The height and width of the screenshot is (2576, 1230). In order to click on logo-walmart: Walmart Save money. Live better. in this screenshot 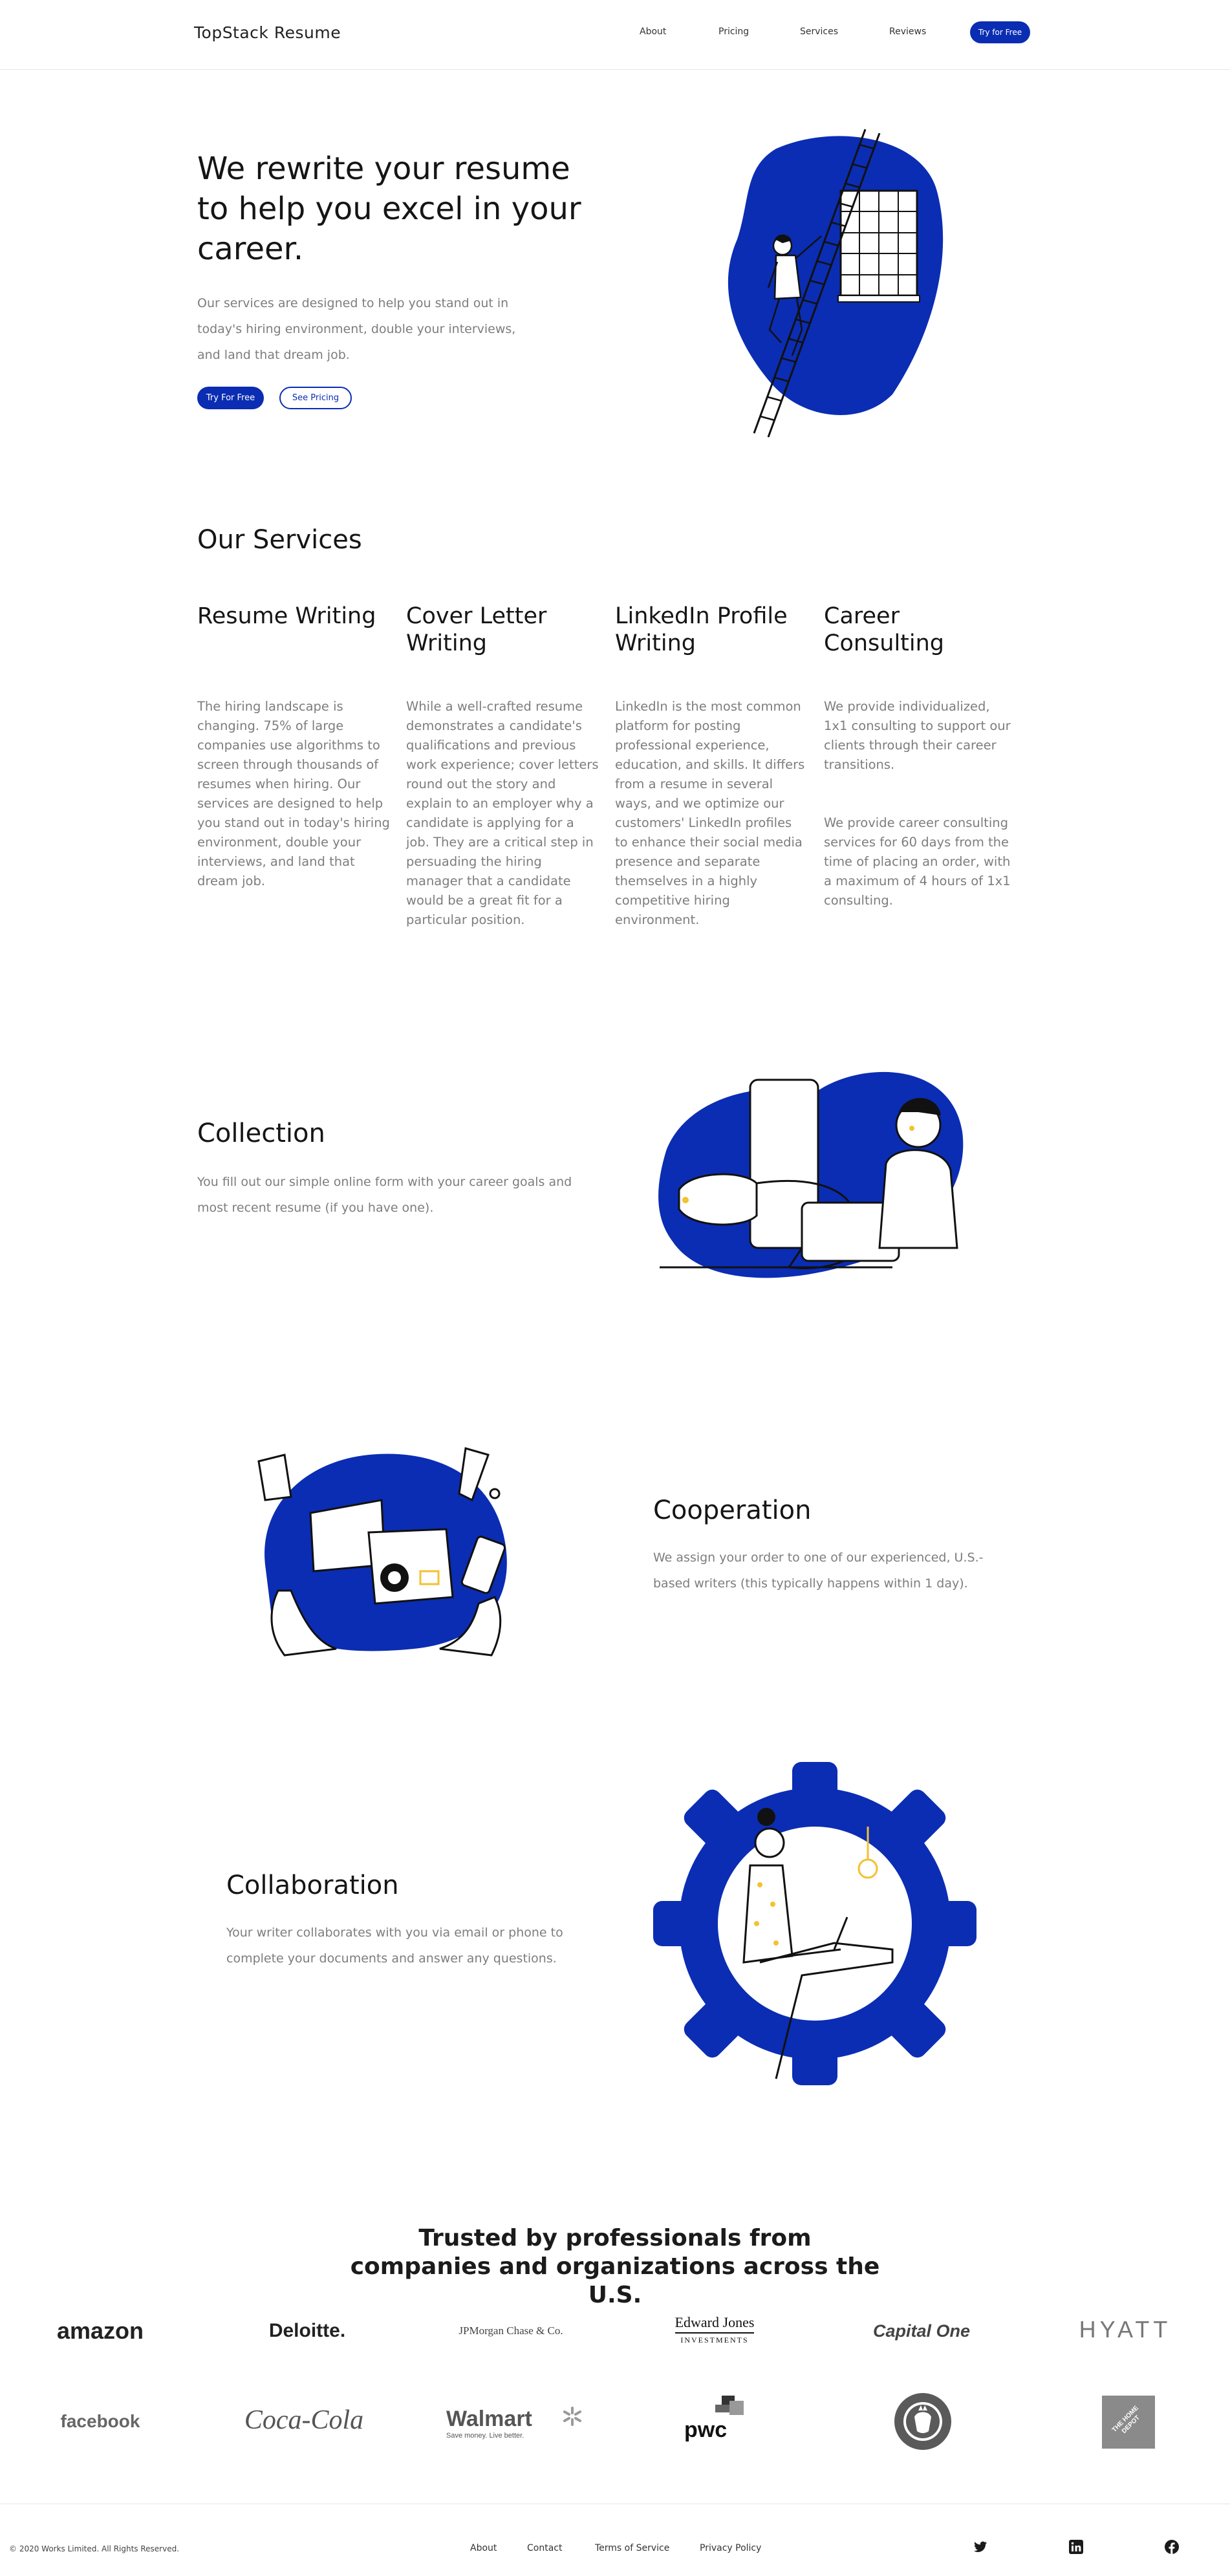, I will do `click(489, 2423)`.